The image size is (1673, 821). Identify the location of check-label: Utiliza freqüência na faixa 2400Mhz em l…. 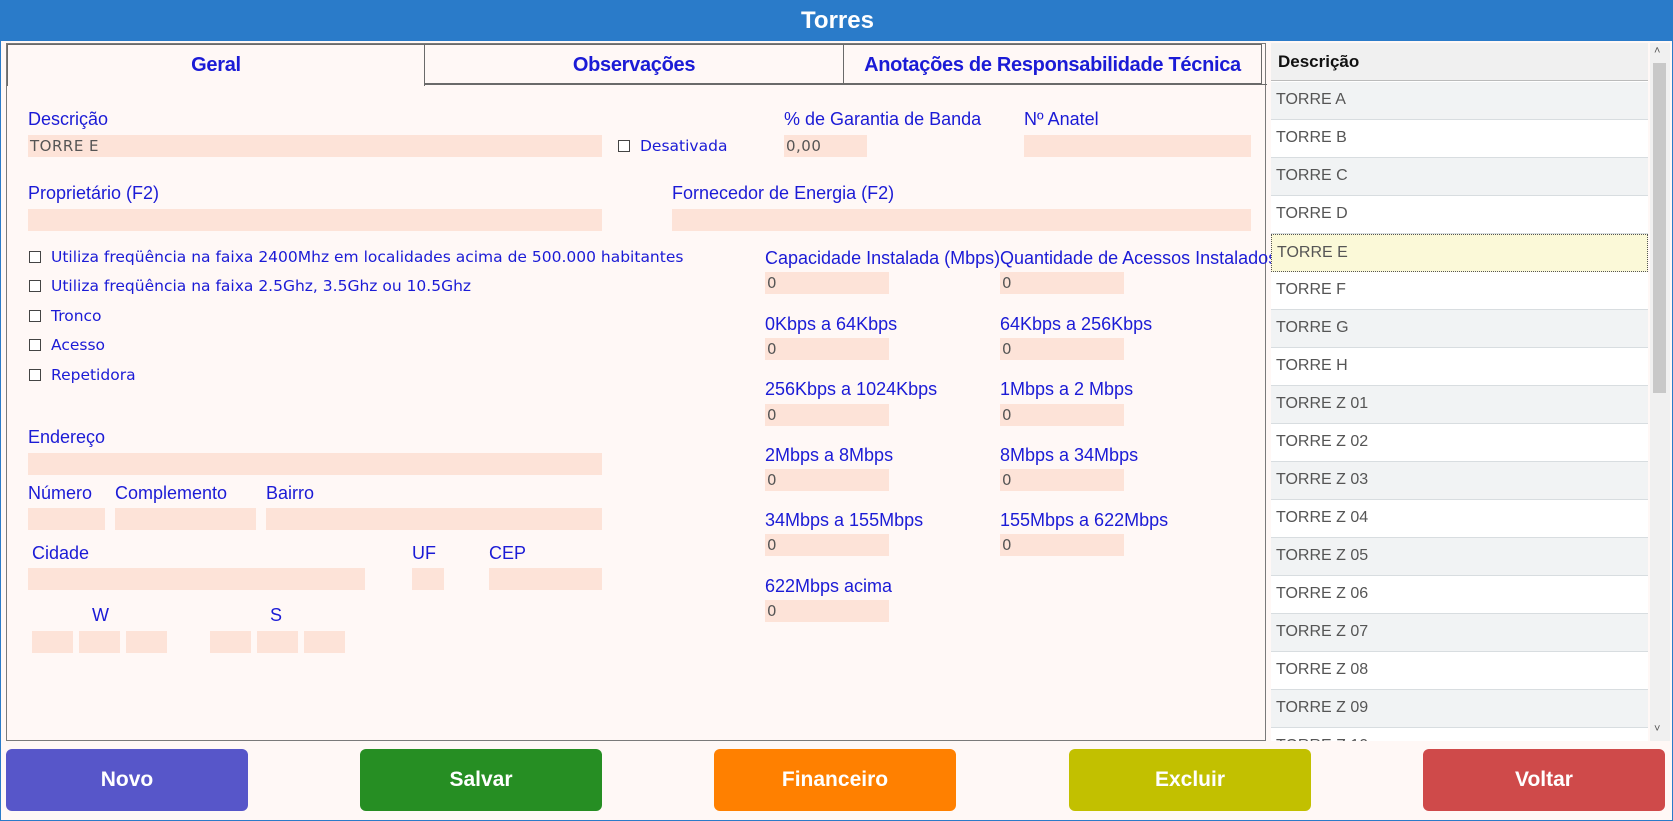
(367, 257).